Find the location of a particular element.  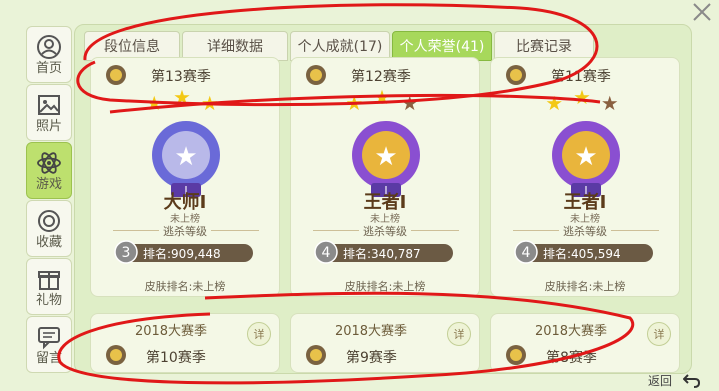

rank-bar: 4 排名:340,787 is located at coordinates (383, 252).